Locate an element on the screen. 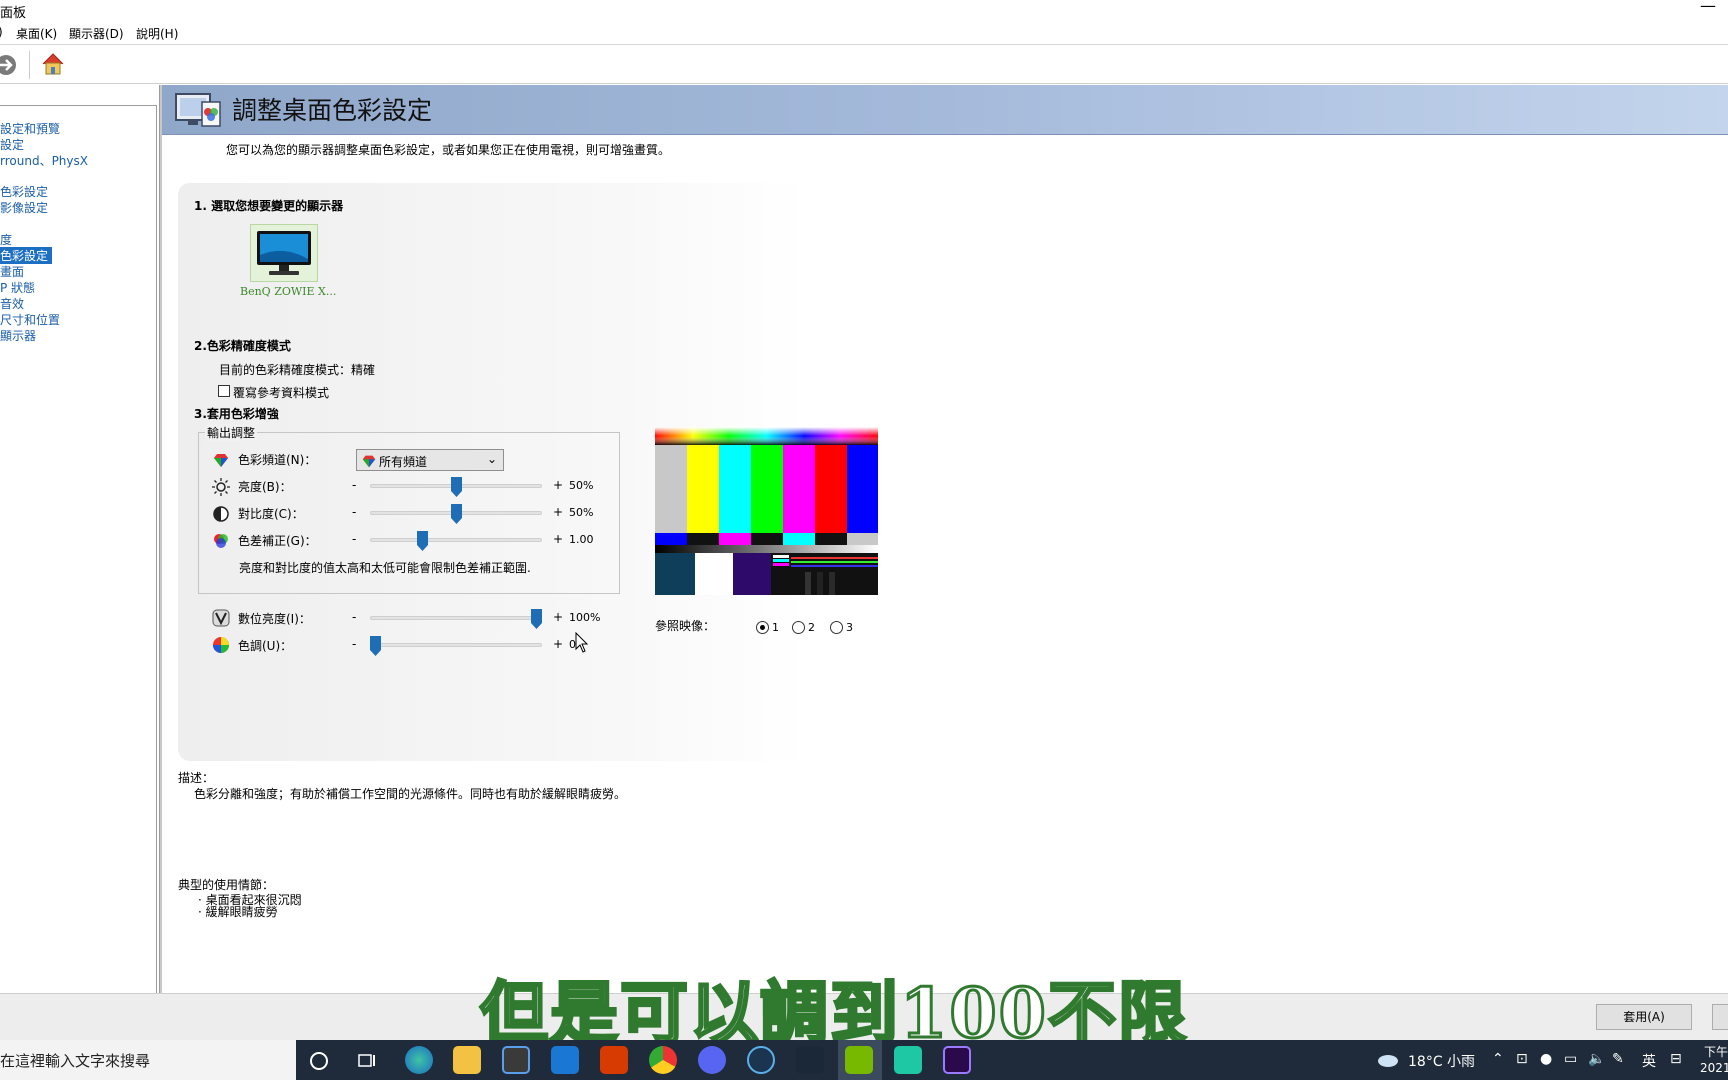 This screenshot has width=1728, height=1080. digital-vibrance-minus: - is located at coordinates (354, 617).